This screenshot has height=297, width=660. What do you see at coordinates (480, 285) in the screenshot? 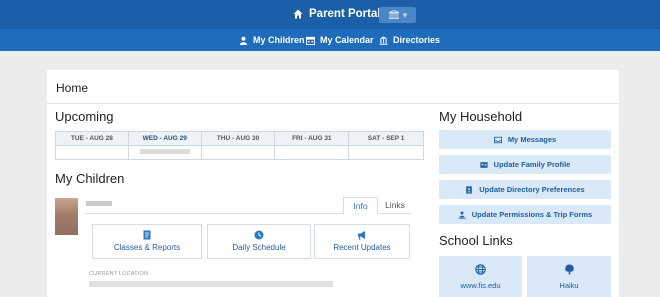
I see `link-fis-label: www.fis.edu` at bounding box center [480, 285].